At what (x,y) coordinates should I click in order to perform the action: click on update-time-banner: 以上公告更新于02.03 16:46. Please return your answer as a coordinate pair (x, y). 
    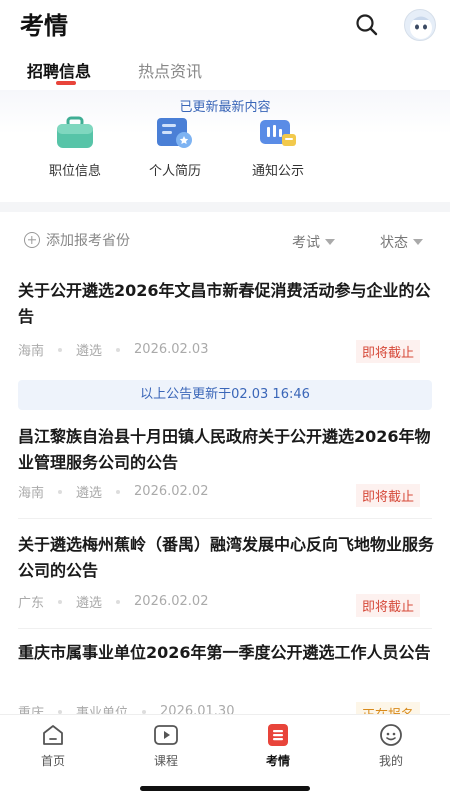
    Looking at the image, I should click on (225, 395).